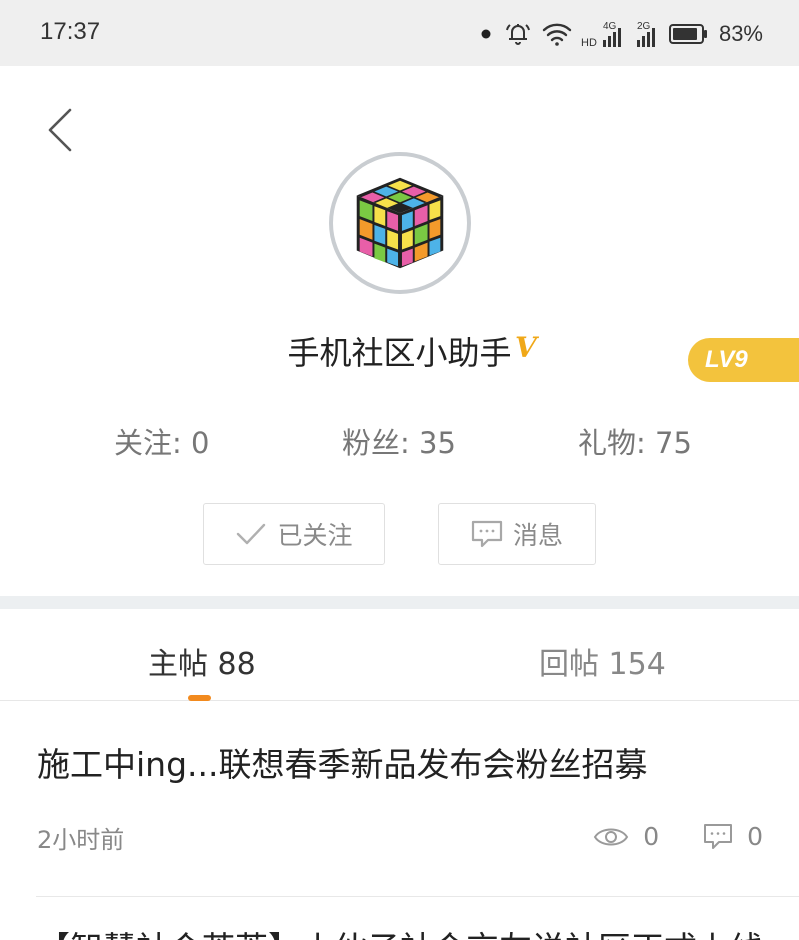 This screenshot has width=799, height=940. What do you see at coordinates (417, 896) in the screenshot?
I see `post-divider` at bounding box center [417, 896].